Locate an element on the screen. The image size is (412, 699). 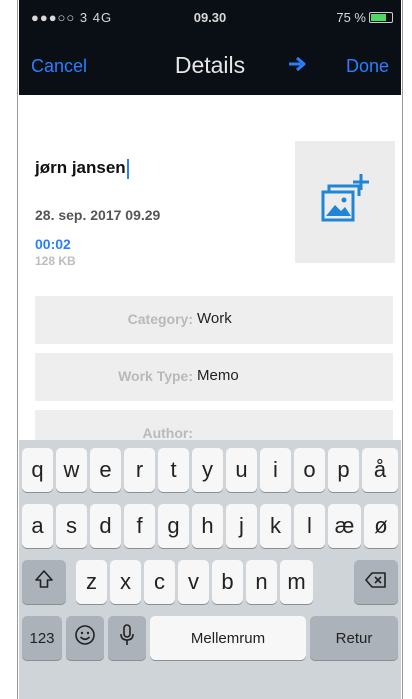
keyboard-row-4: 123 Mellemrum Retur is located at coordinates (210, 638).